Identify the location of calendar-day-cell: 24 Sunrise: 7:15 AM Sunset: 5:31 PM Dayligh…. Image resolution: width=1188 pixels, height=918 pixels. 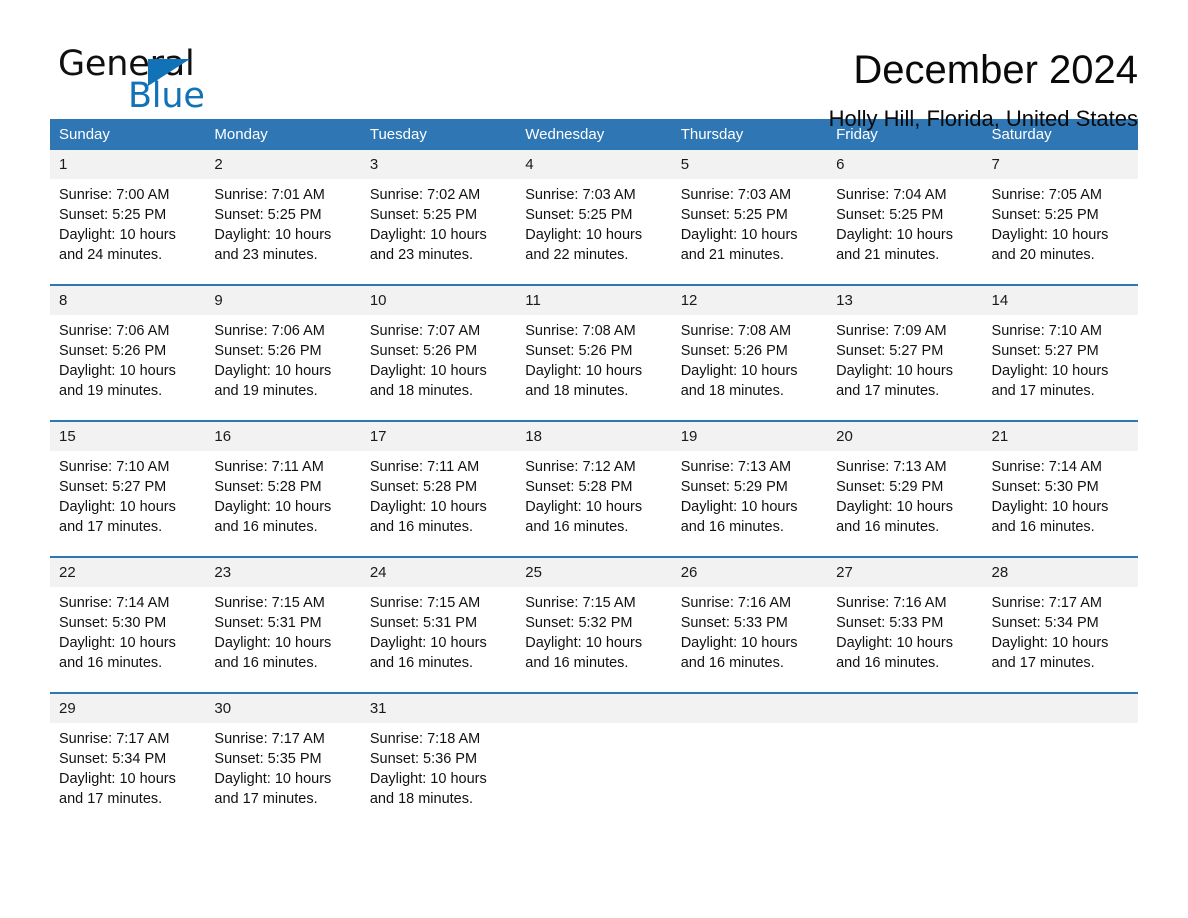
(438, 620).